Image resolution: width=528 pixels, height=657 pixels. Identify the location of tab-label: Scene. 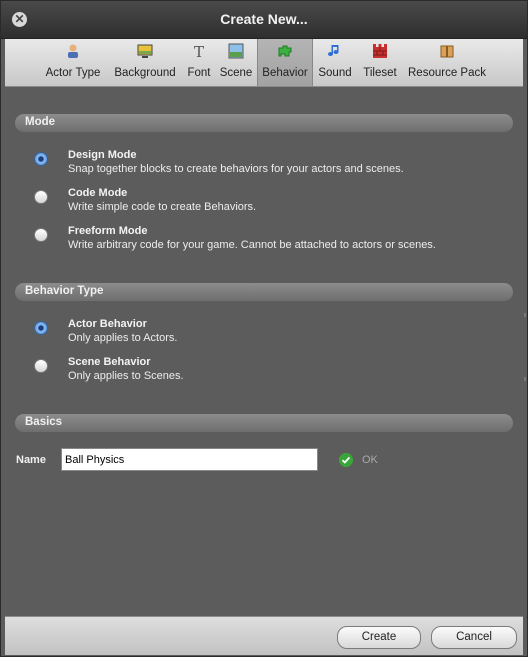
(236, 73).